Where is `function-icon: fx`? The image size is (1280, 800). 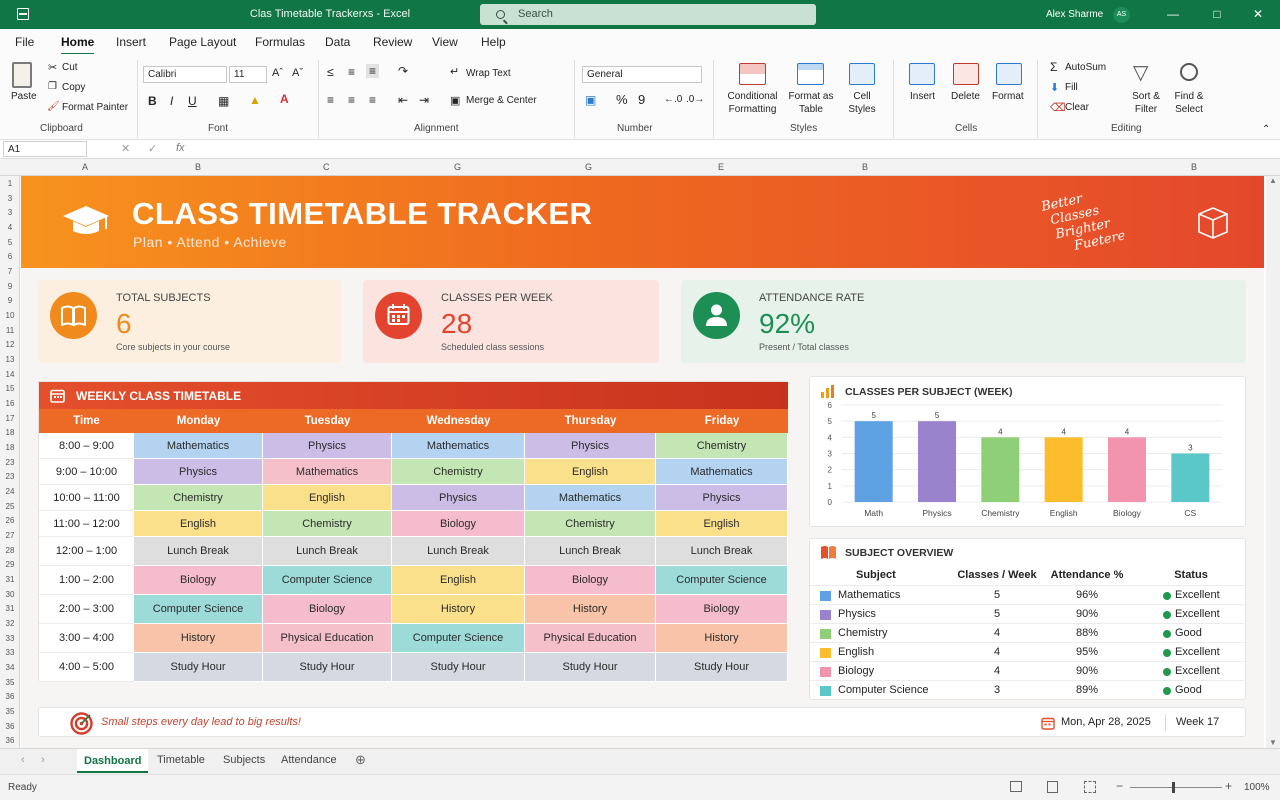
function-icon: fx is located at coordinates (180, 148).